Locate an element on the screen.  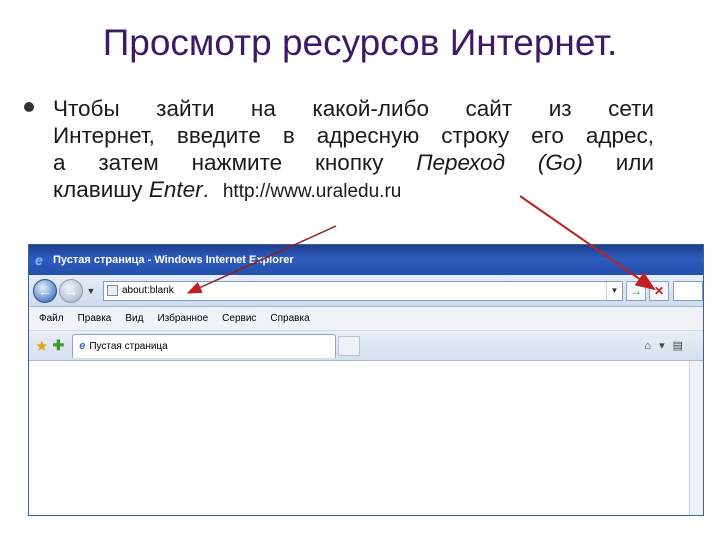
menu-file: Файл is located at coordinates (51, 318).